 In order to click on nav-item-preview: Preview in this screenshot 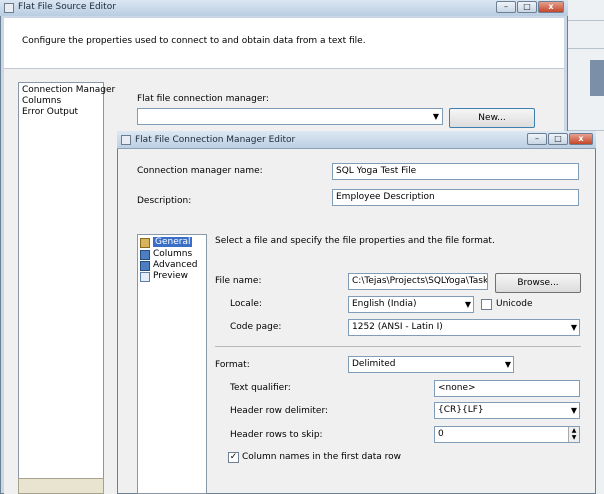, I will do `click(170, 276)`.